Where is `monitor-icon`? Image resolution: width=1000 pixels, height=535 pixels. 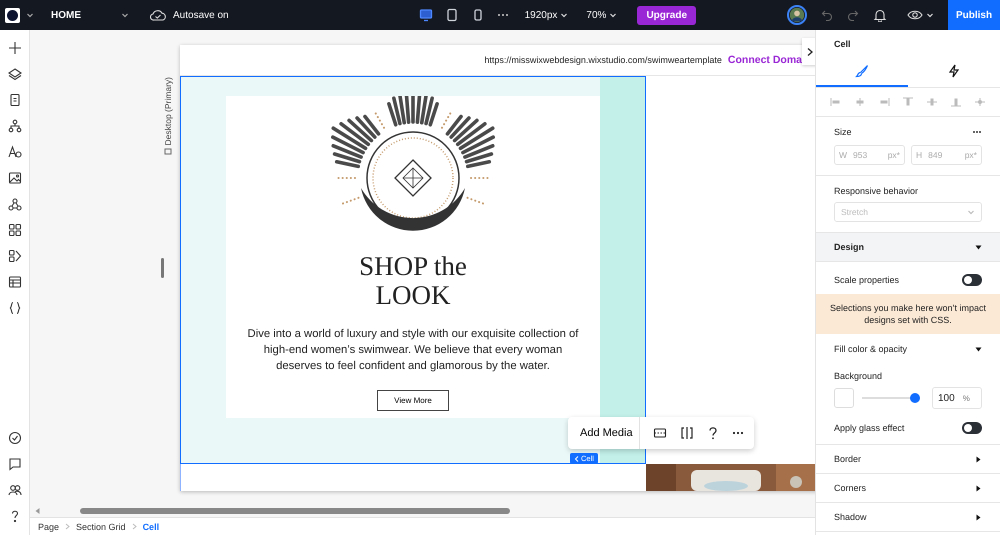
monitor-icon is located at coordinates (425, 15).